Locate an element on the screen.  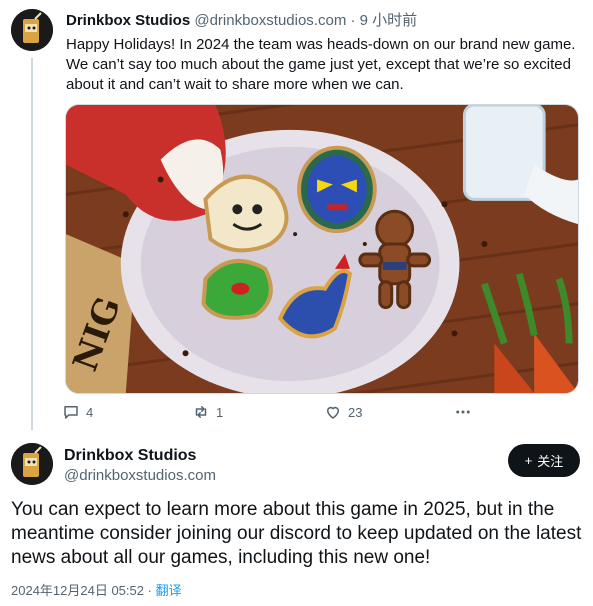
retweet-button: 1 is located at coordinates (207, 412).